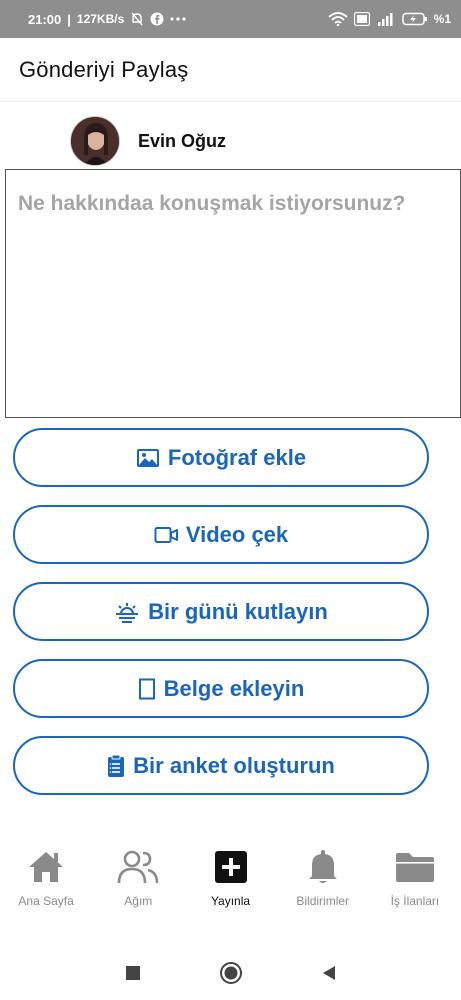  Describe the element at coordinates (323, 867) in the screenshot. I see `bell-icon` at that location.